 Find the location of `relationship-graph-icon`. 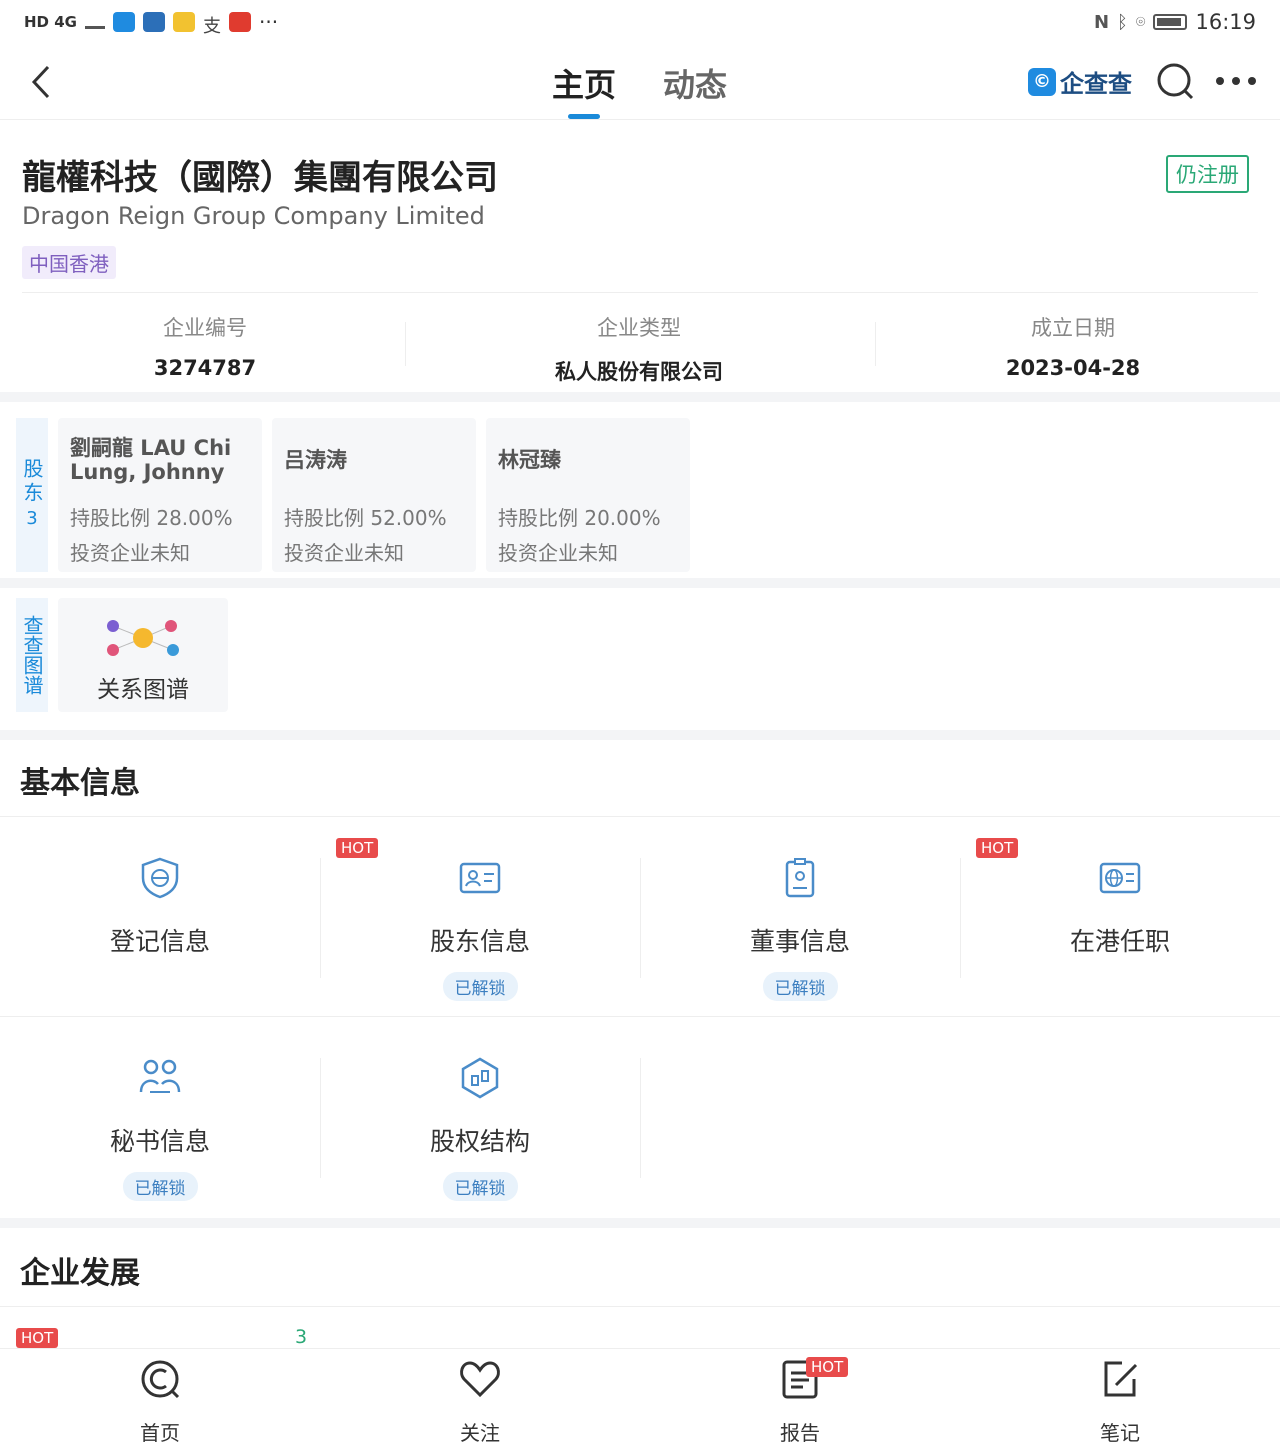

relationship-graph-icon is located at coordinates (143, 638).